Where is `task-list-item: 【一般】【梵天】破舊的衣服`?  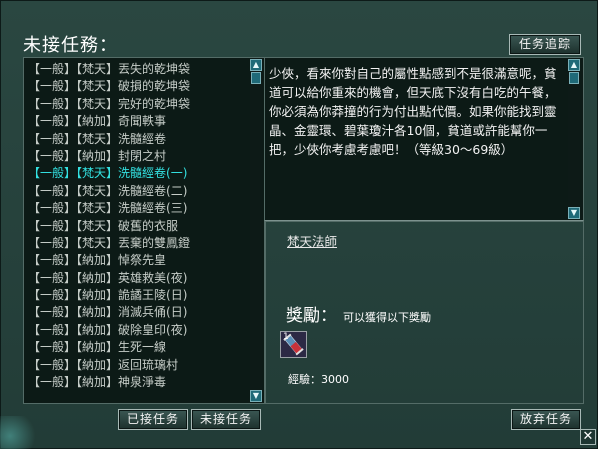
task-list-item: 【一般】【梵天】破舊的衣服 is located at coordinates (138, 226).